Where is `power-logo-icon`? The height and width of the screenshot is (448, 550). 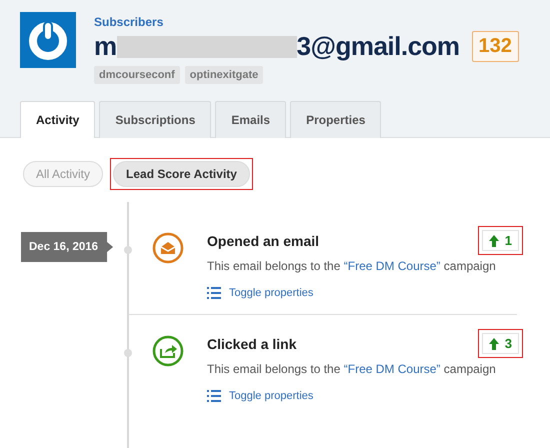
power-logo-icon is located at coordinates (48, 40).